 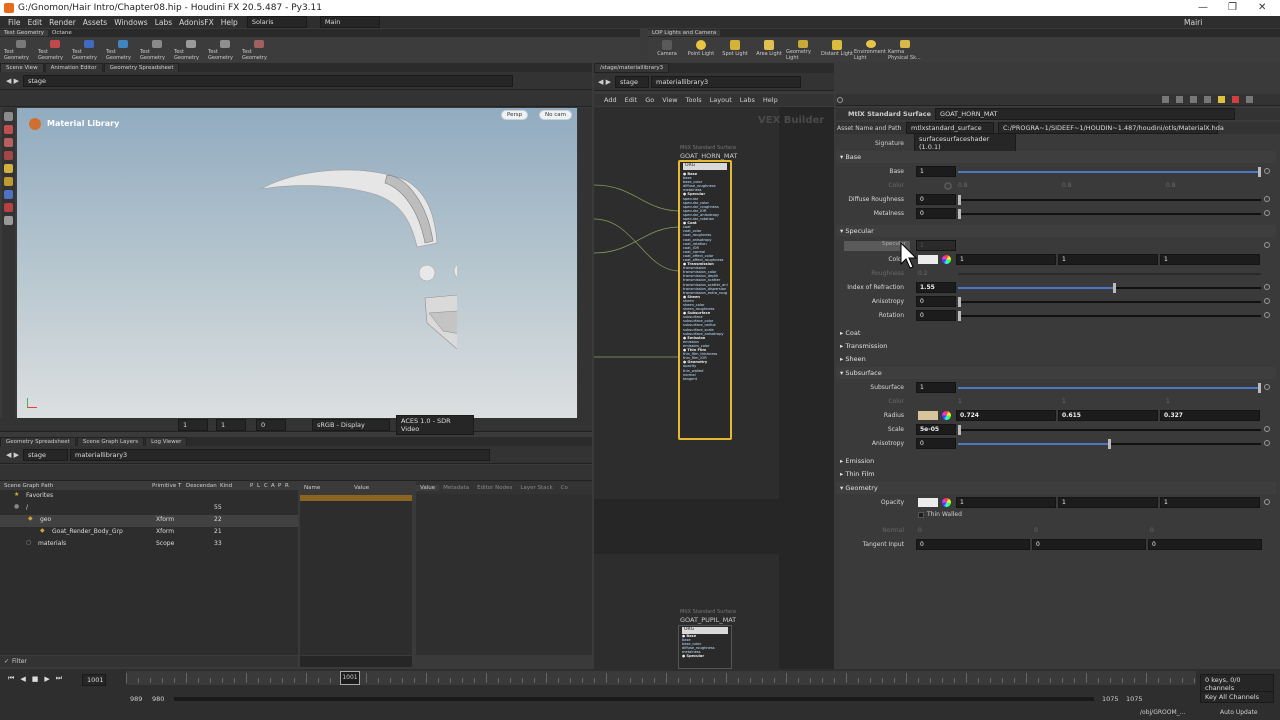 I want to click on net-menu-layout: Layout, so click(x=721, y=100).